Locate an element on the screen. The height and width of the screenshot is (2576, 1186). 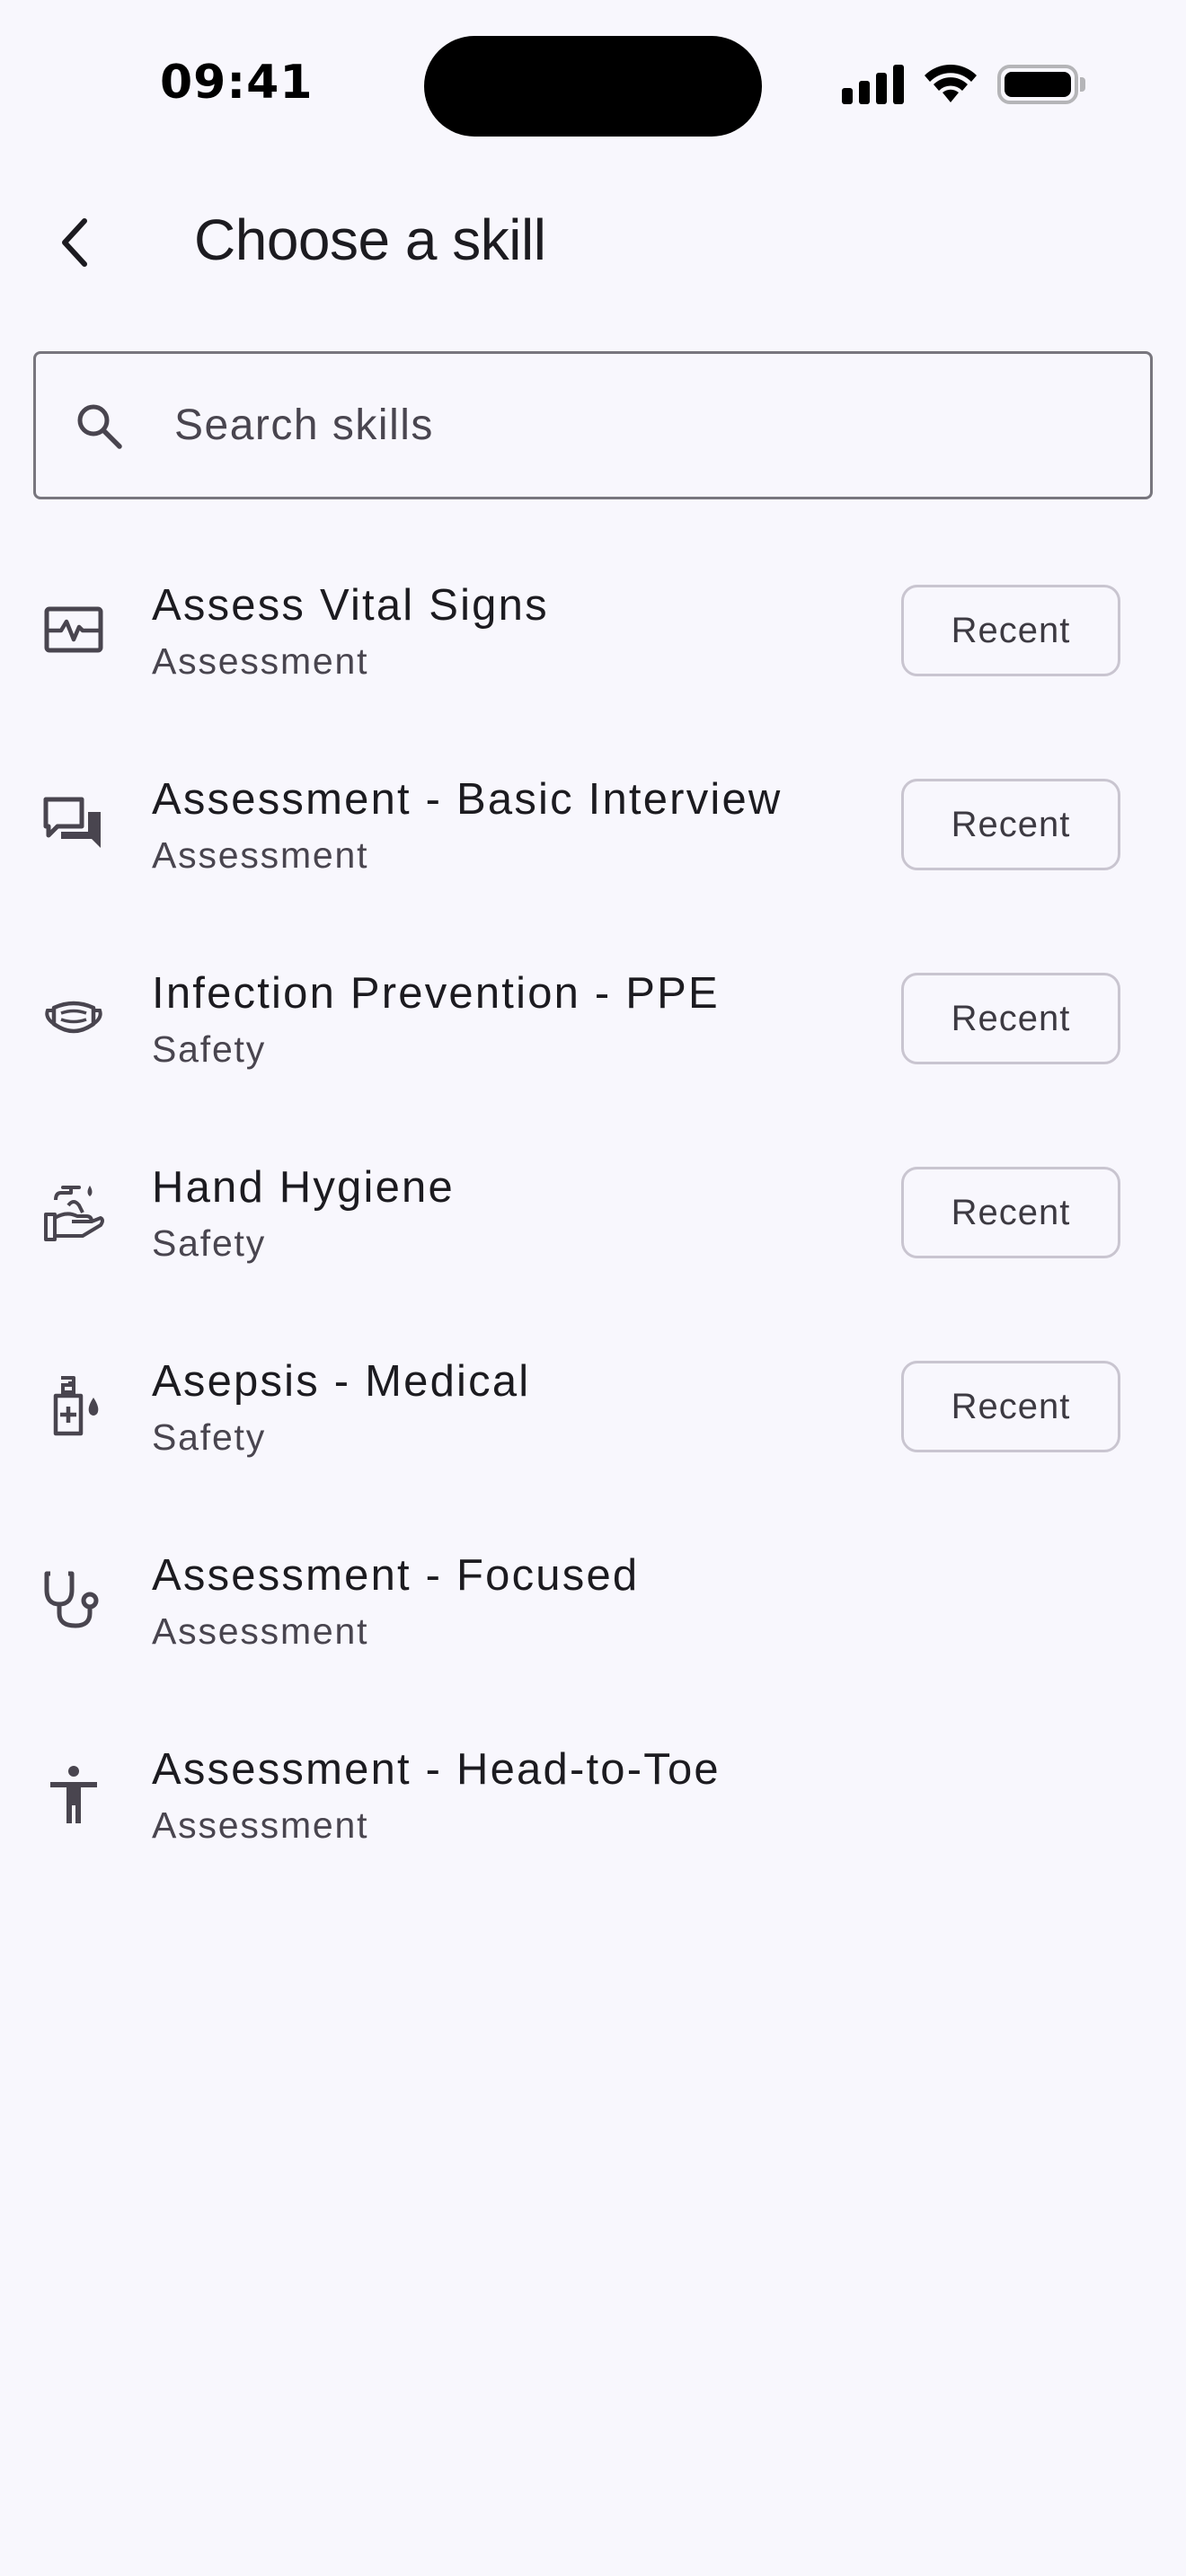
skill-name: Infection Prevention - PPE is located at coordinates (436, 993).